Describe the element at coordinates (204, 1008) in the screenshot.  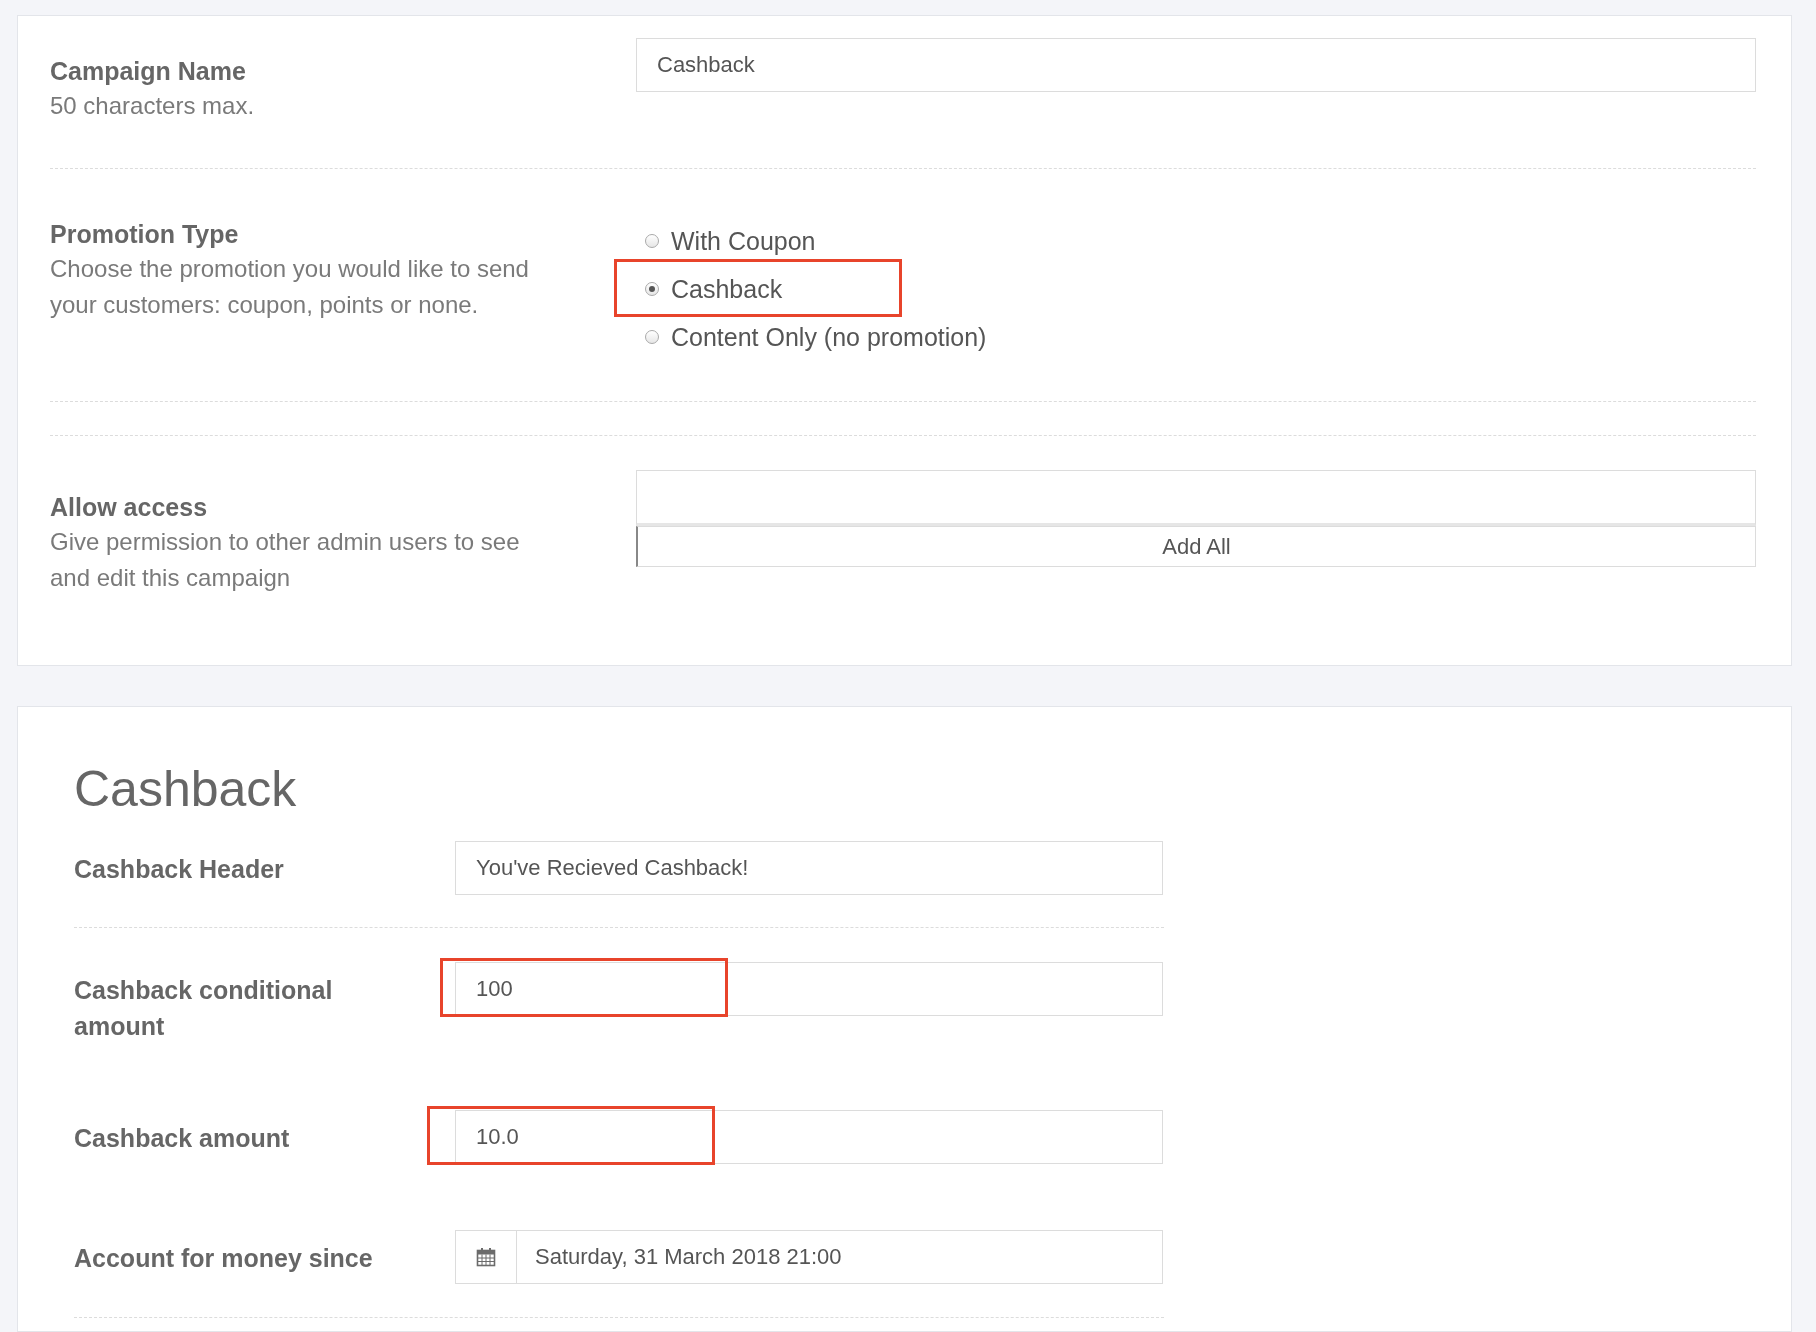
I see `field-label: Cashback conditional amount` at that location.